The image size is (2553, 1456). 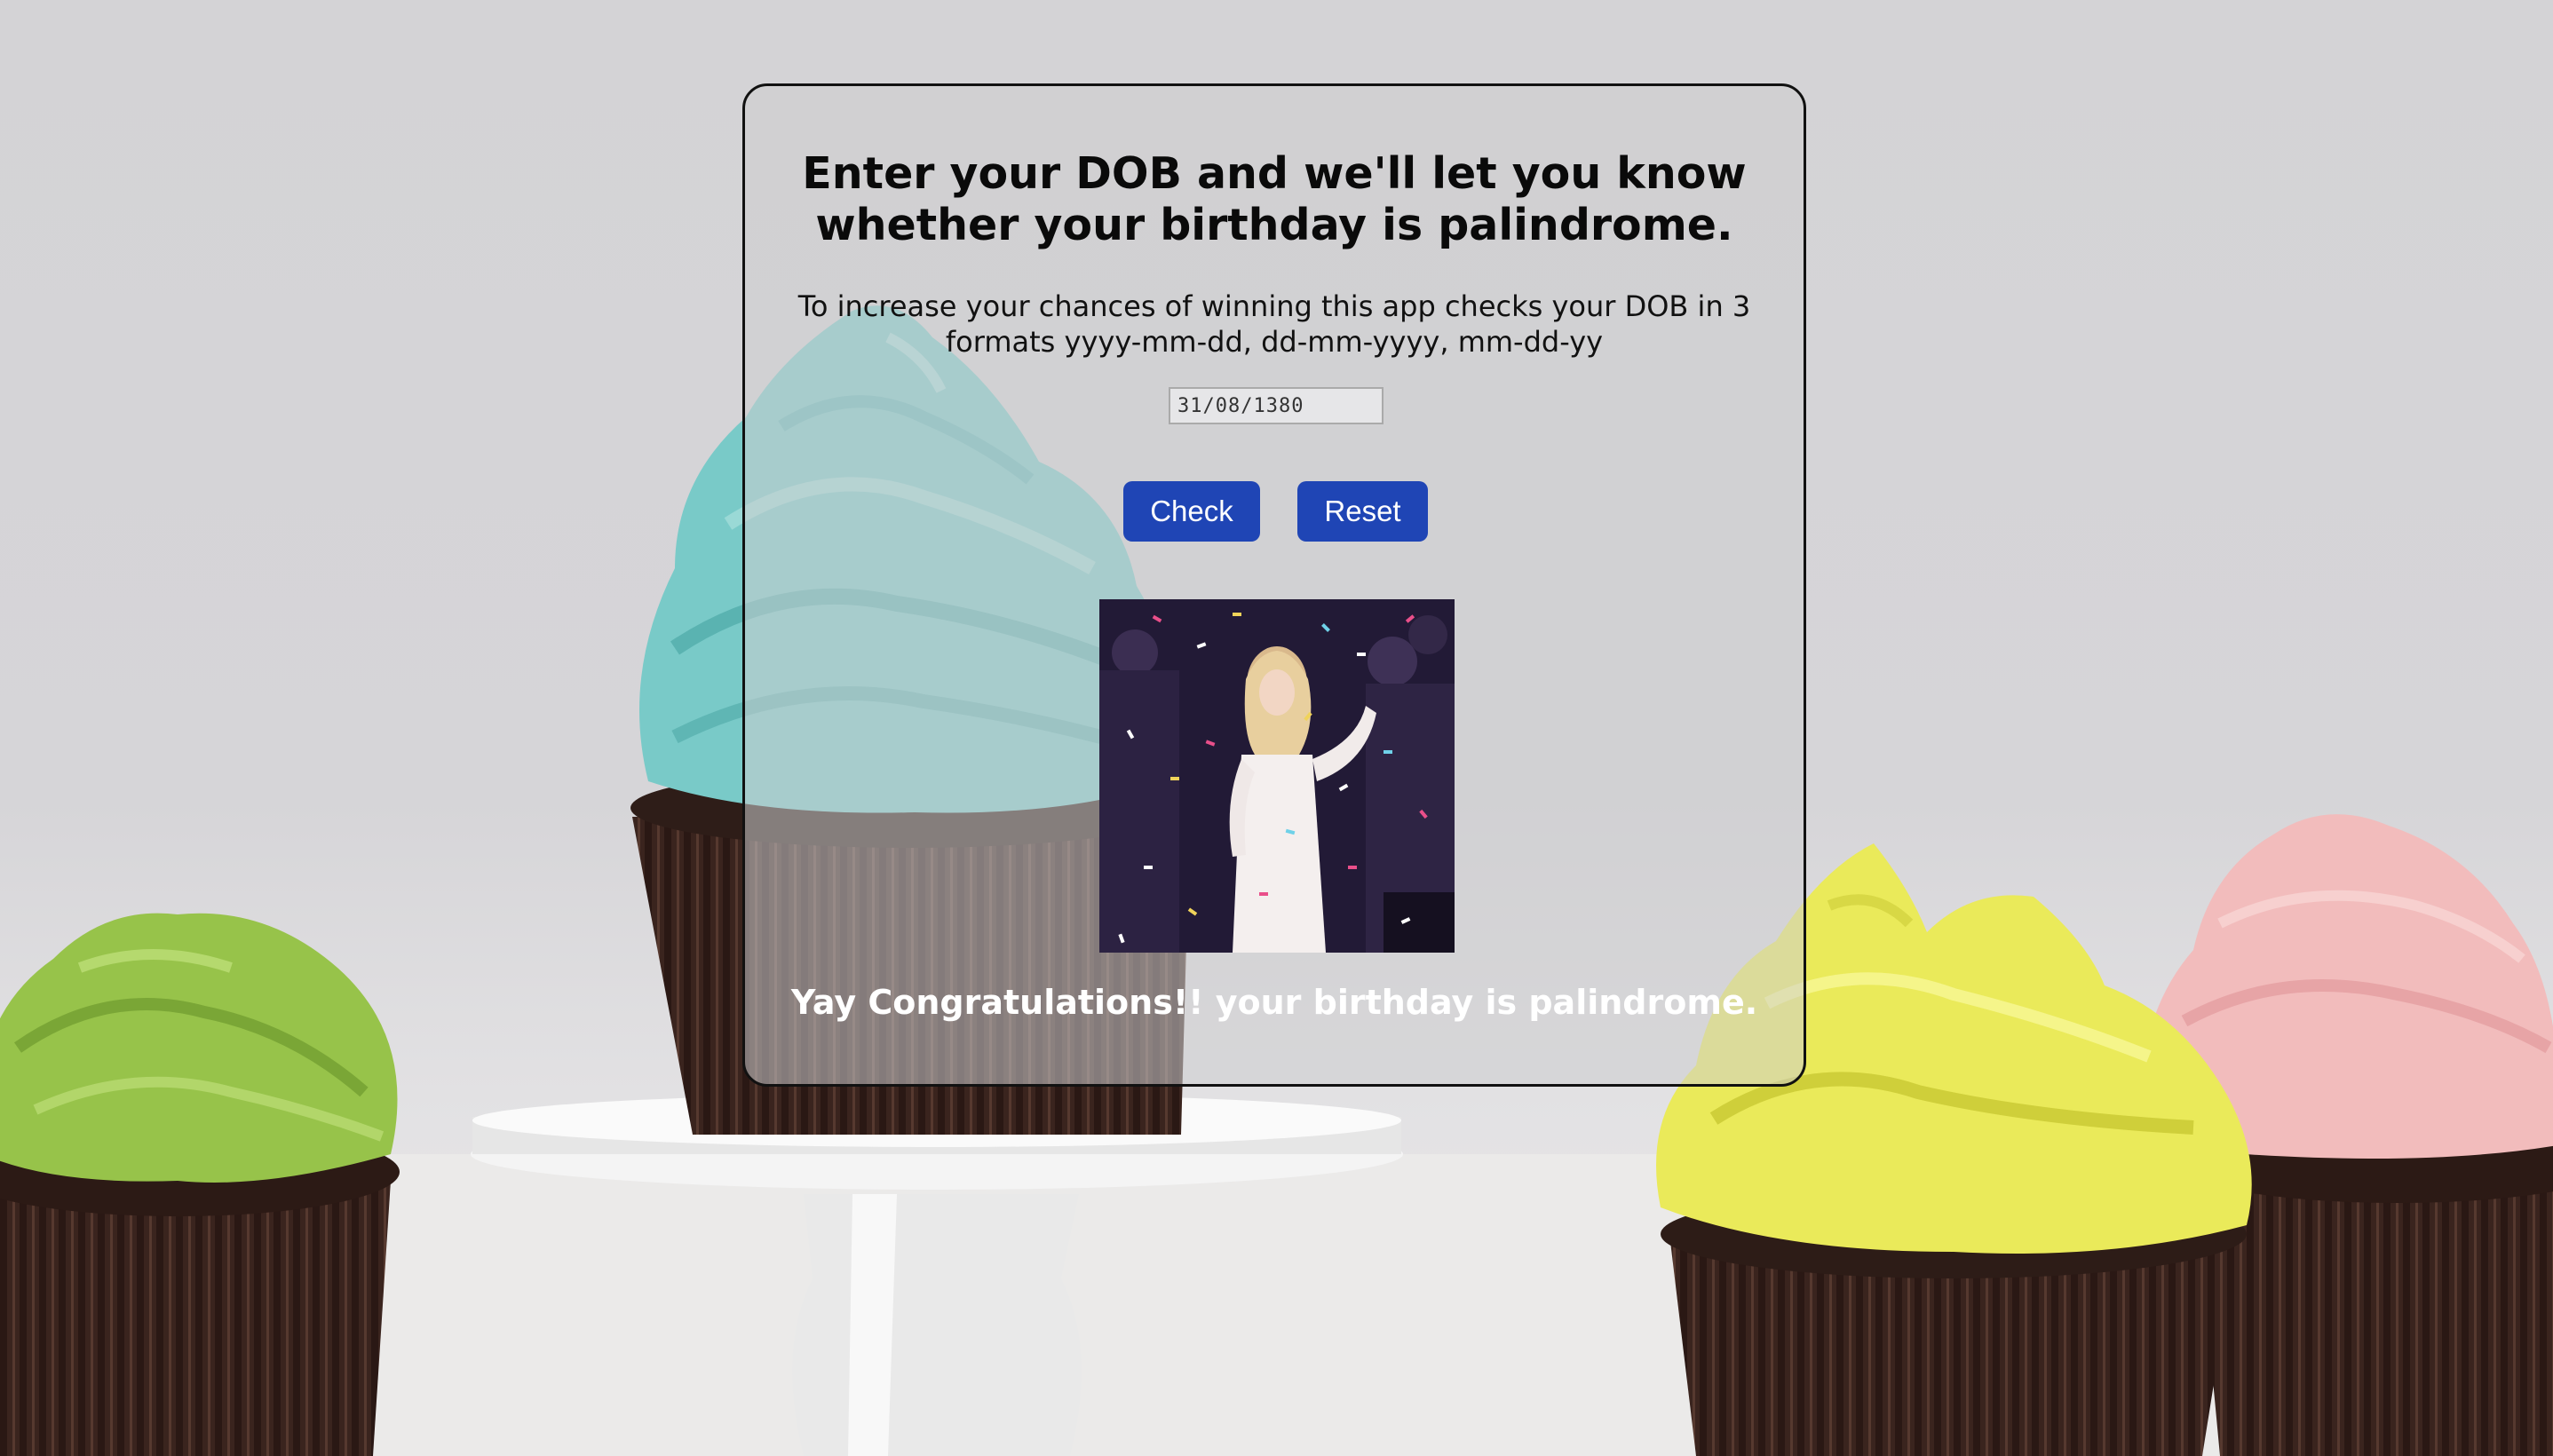 I want to click on dob-value: 31/08/1380, so click(x=1241, y=405).